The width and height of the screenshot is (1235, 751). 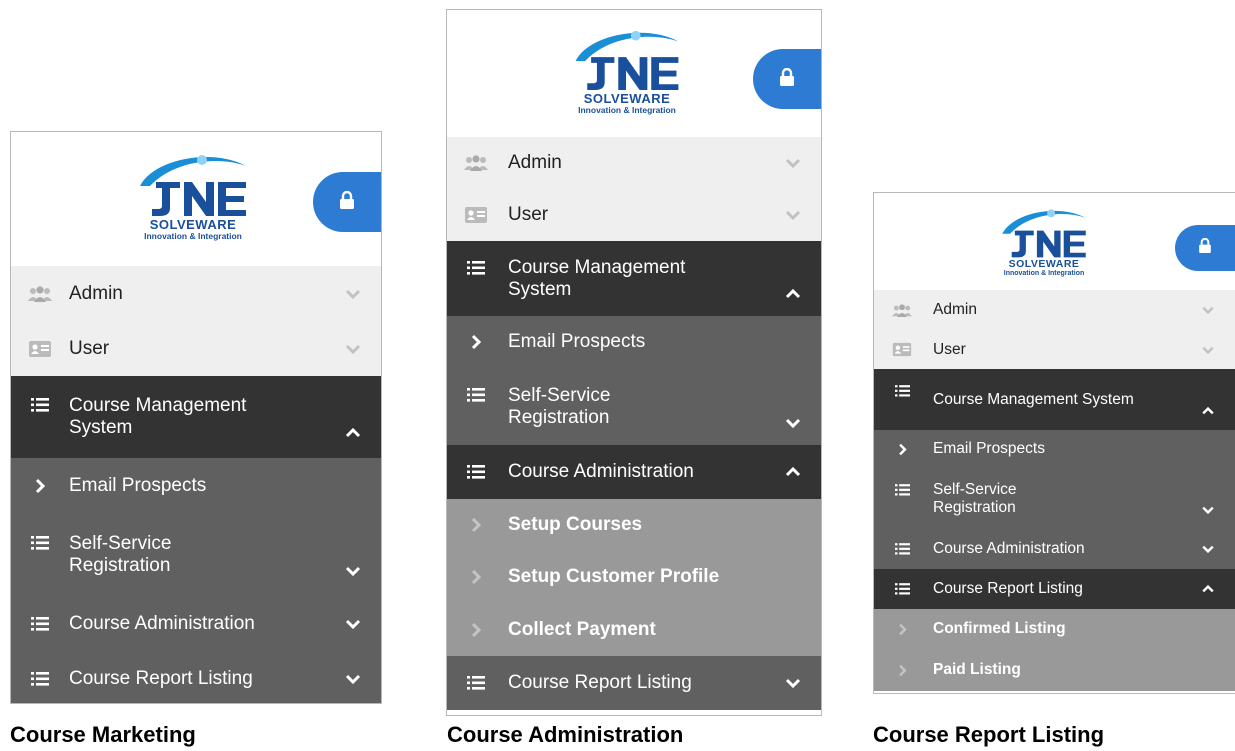 I want to click on caption-course-administration: Course Administration, so click(x=565, y=734).